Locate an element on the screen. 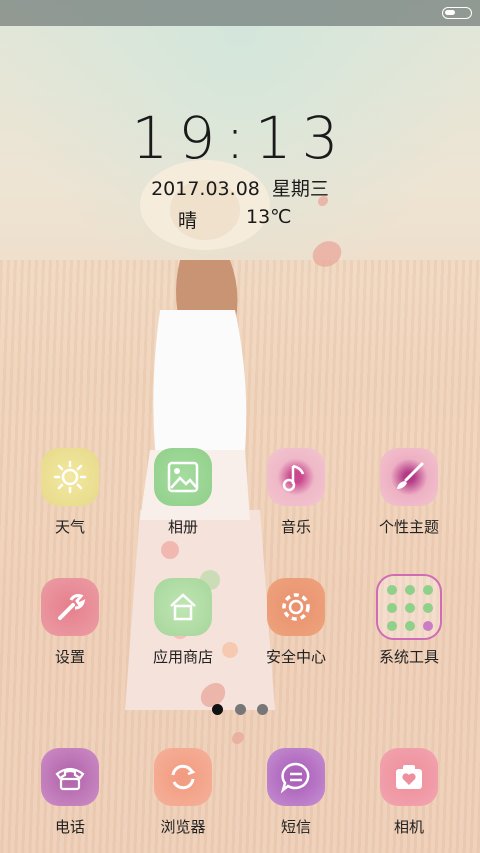 This screenshot has height=853, width=480. camera-heart-icon is located at coordinates (409, 777).